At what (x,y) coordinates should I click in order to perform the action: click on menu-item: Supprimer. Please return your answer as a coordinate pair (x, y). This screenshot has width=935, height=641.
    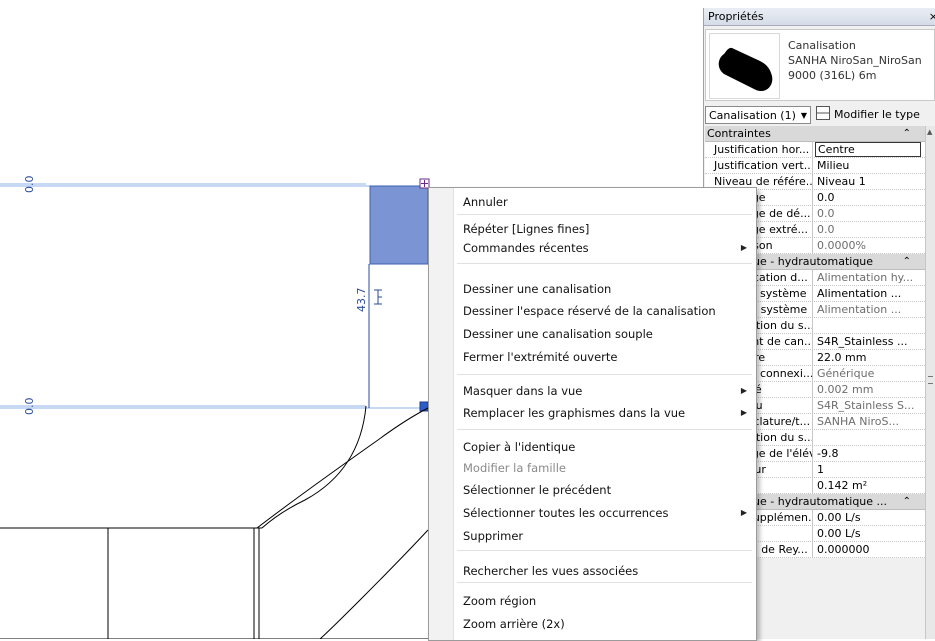
    Looking at the image, I should click on (603, 536).